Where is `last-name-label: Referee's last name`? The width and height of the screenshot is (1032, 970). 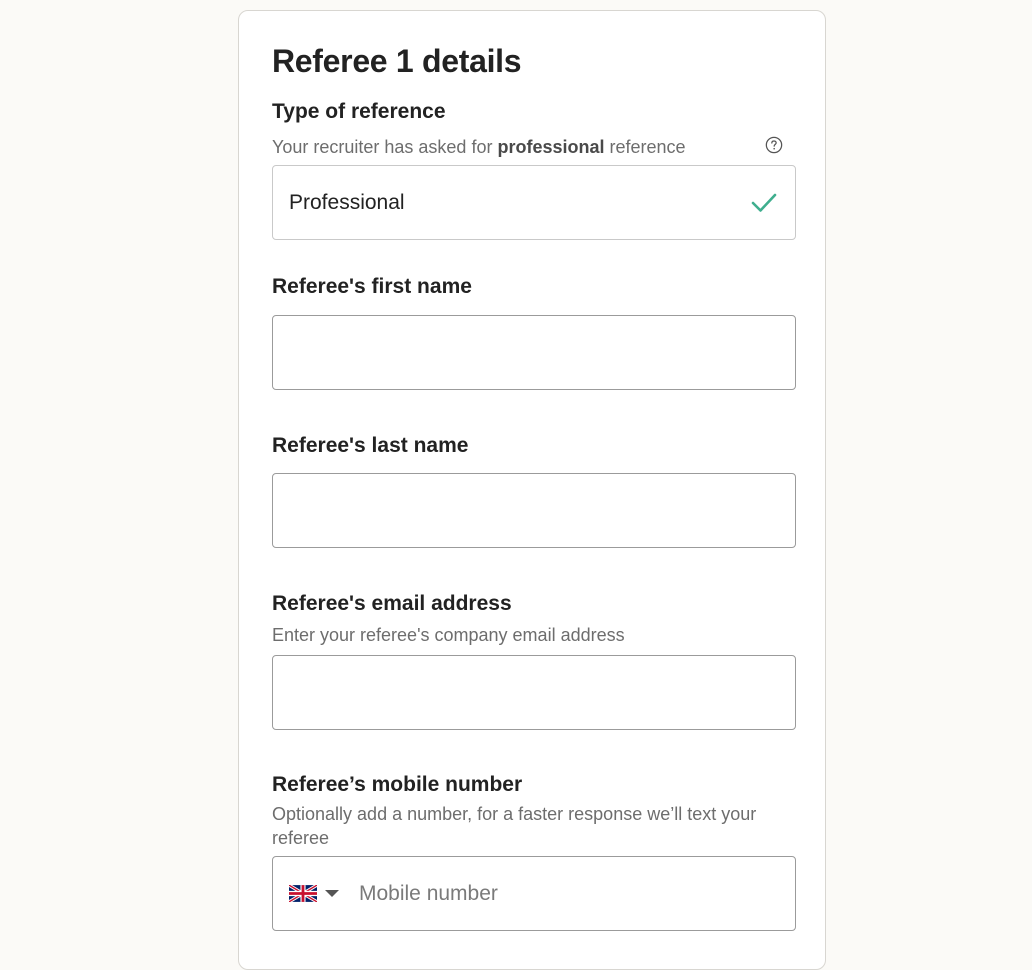
last-name-label: Referee's last name is located at coordinates (370, 445).